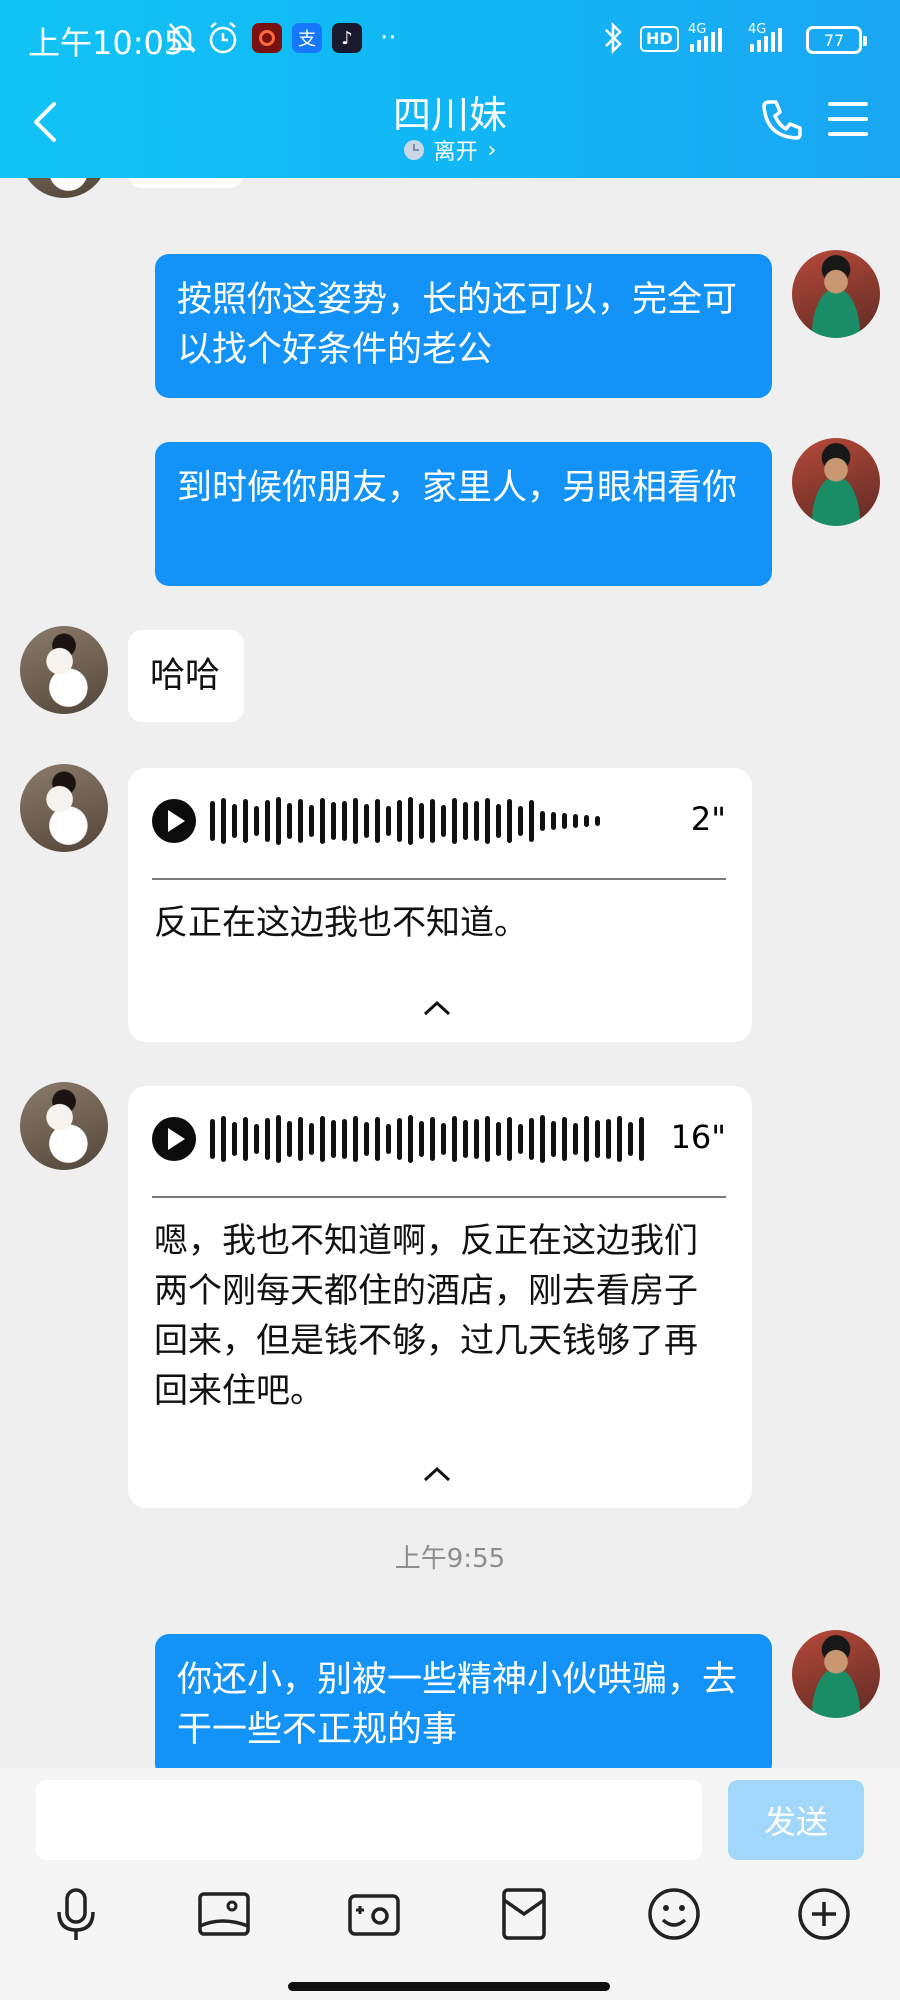  I want to click on clock-icon, so click(413, 150).